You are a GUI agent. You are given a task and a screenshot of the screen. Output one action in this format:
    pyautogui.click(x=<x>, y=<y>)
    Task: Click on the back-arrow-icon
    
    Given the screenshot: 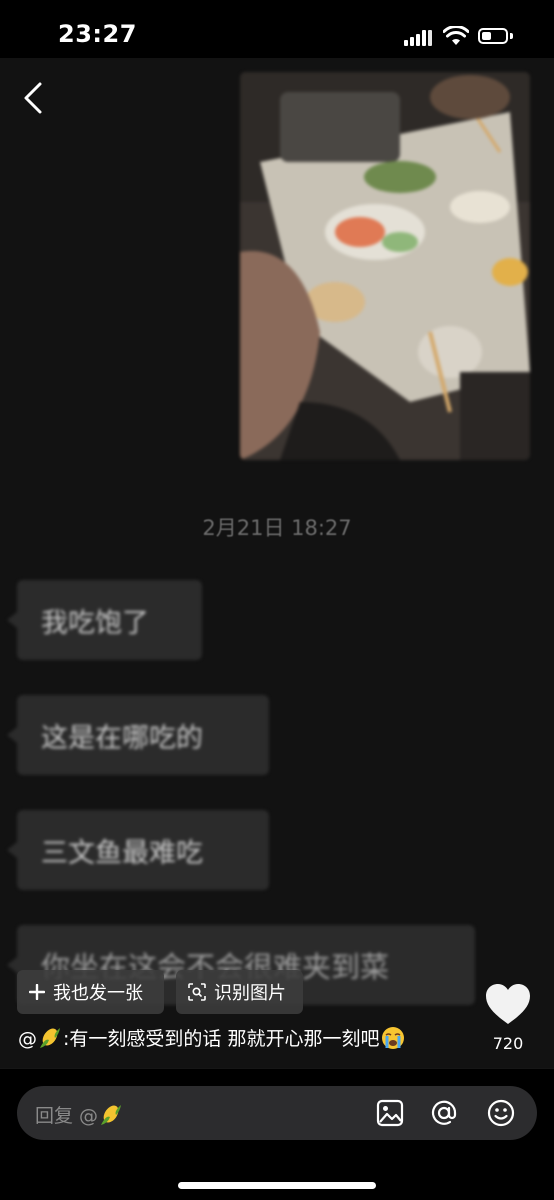 What is the action you would take?
    pyautogui.click(x=33, y=98)
    